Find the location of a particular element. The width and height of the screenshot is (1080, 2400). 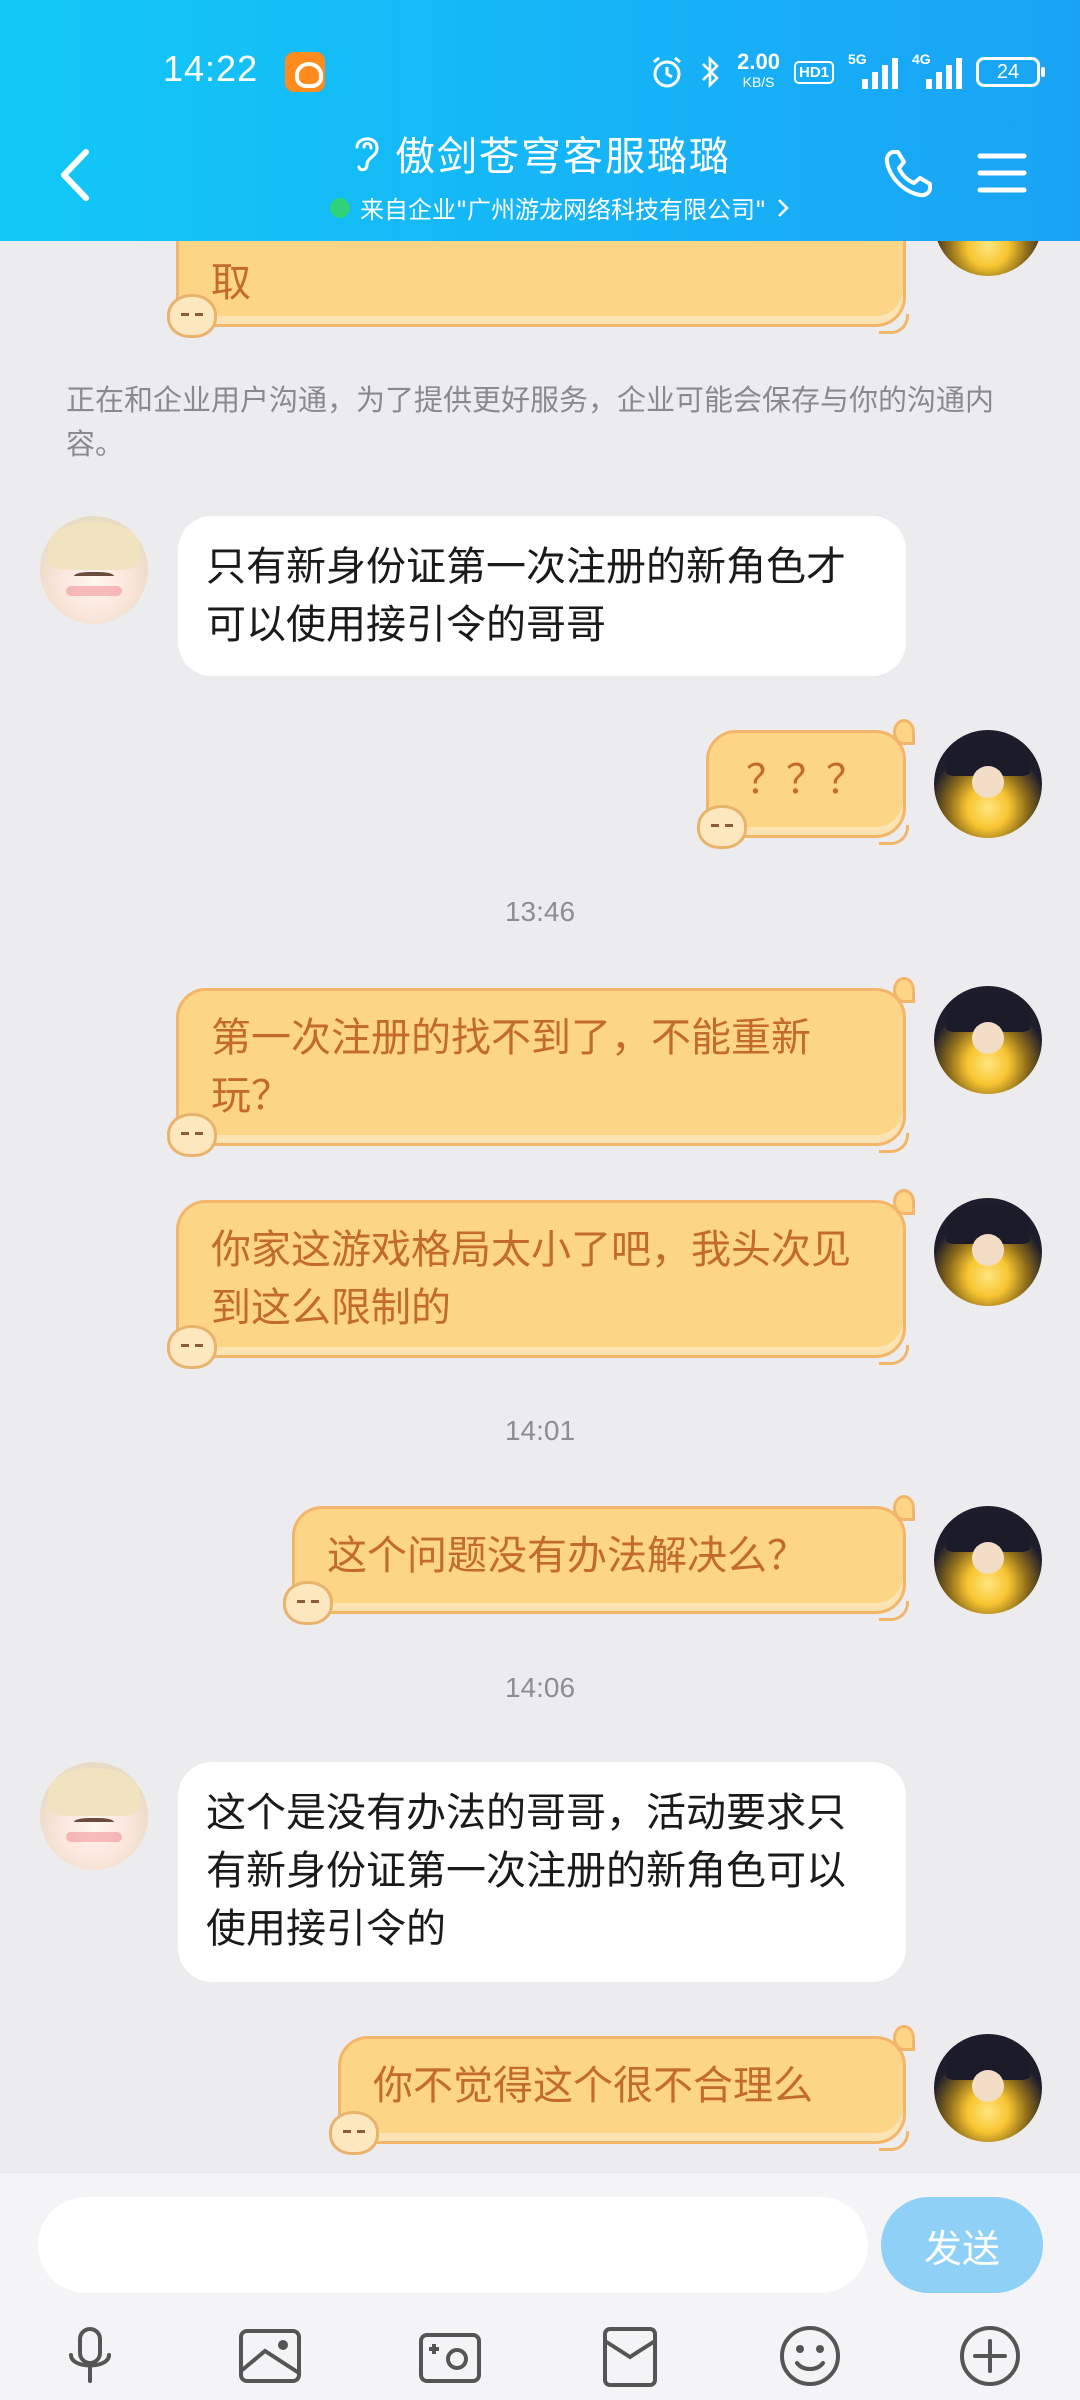

online-status-dot is located at coordinates (339, 207).